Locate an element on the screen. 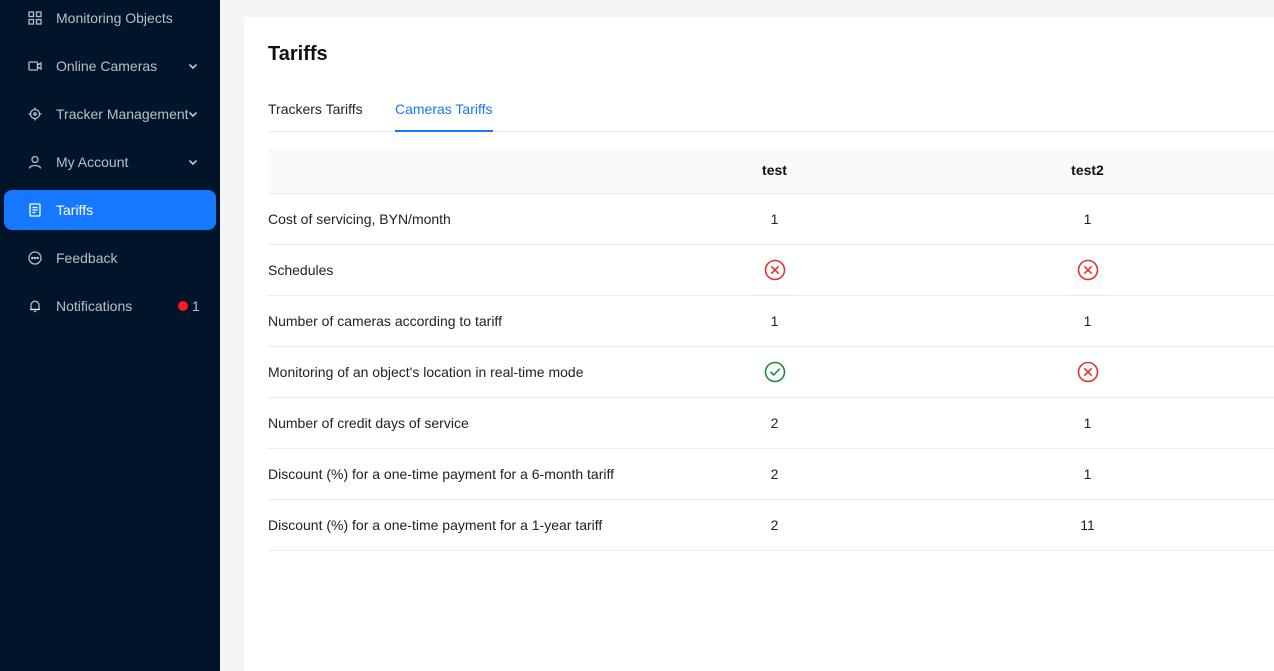  sidebar-item-monitoring-objects: Monitoring Objects is located at coordinates (110, 19).